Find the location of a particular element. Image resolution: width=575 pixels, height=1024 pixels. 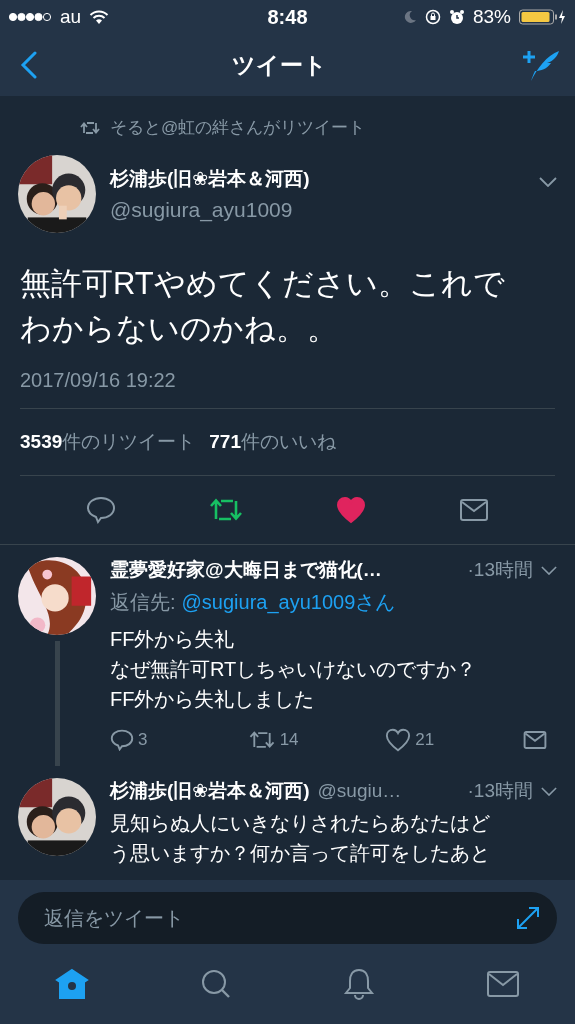

back-button is located at coordinates (29, 65).